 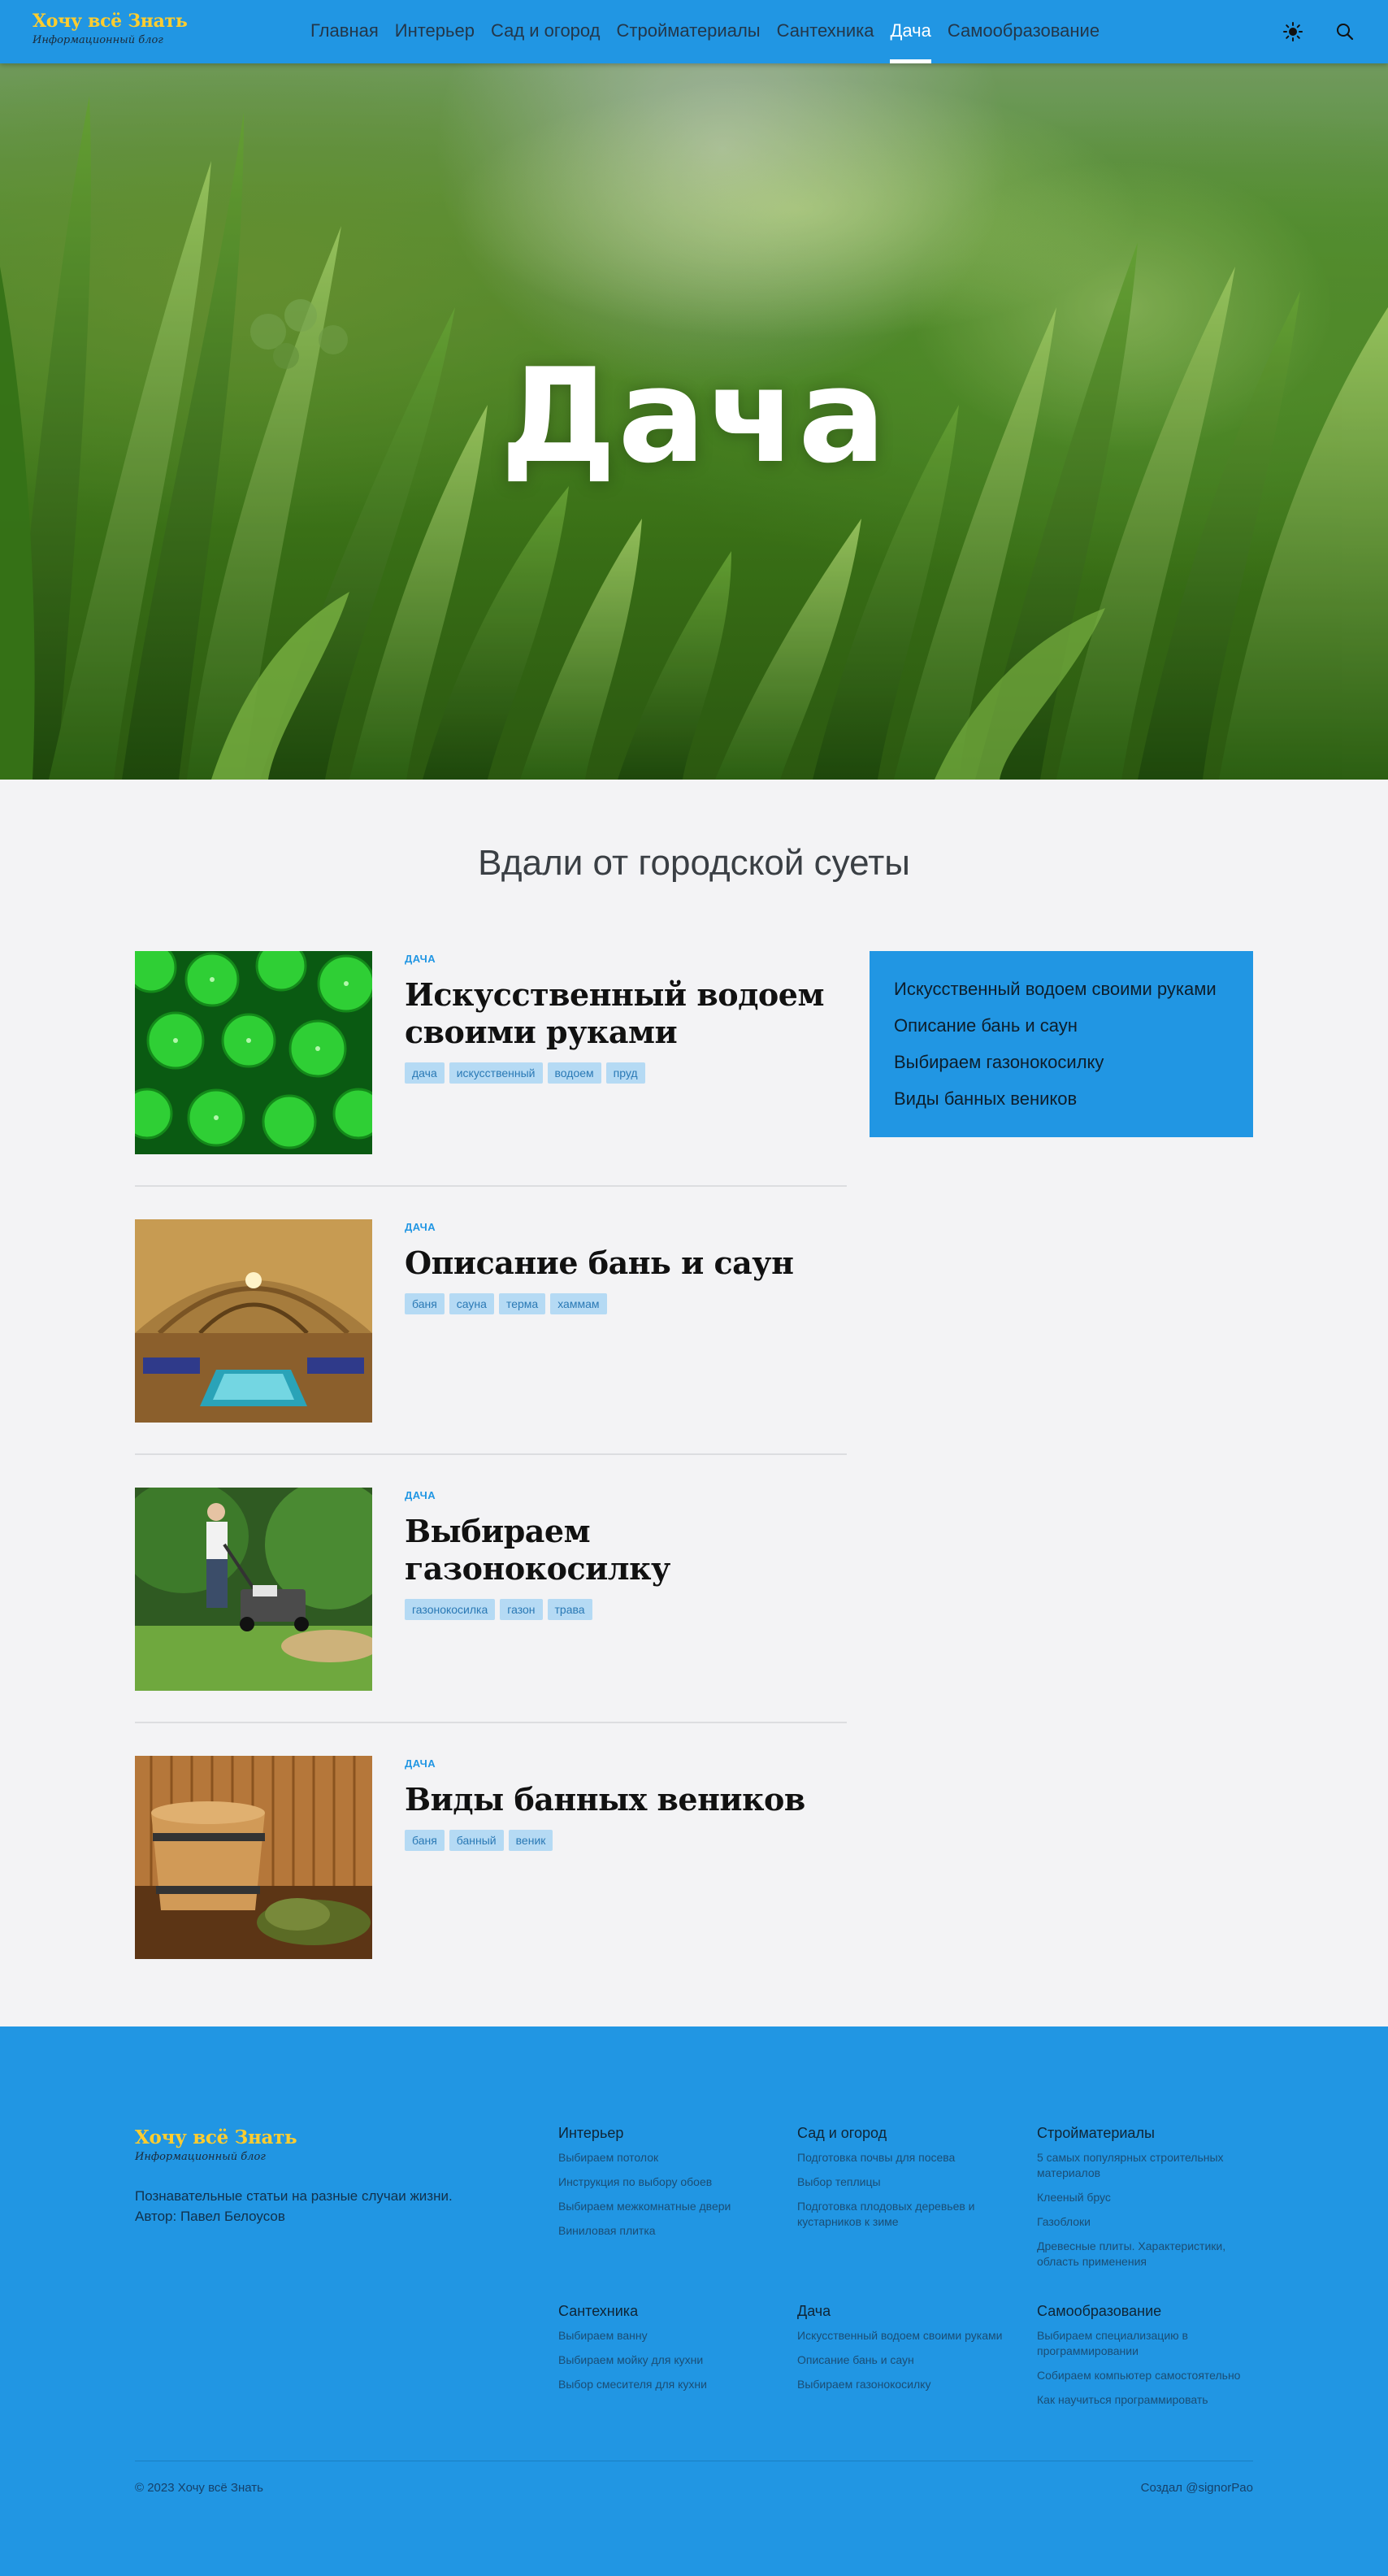 I want to click on article-title: Описание бань и саун, so click(x=626, y=1263).